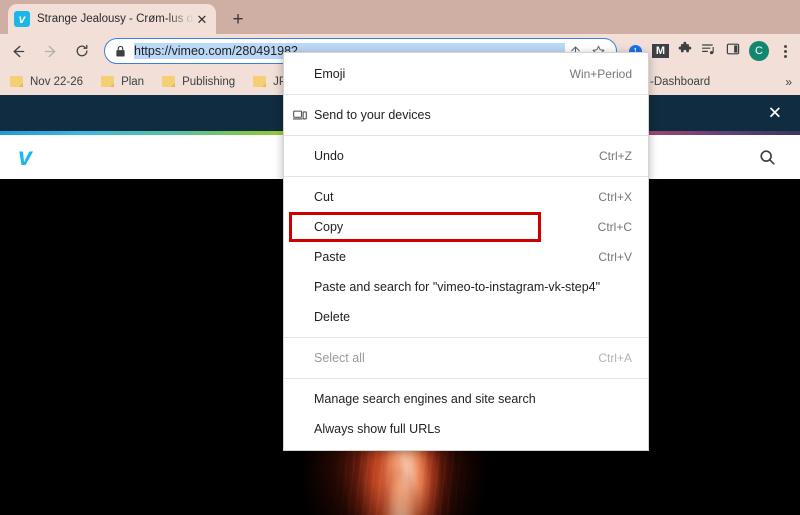 The width and height of the screenshot is (800, 515). I want to click on reload-button, so click(82, 51).